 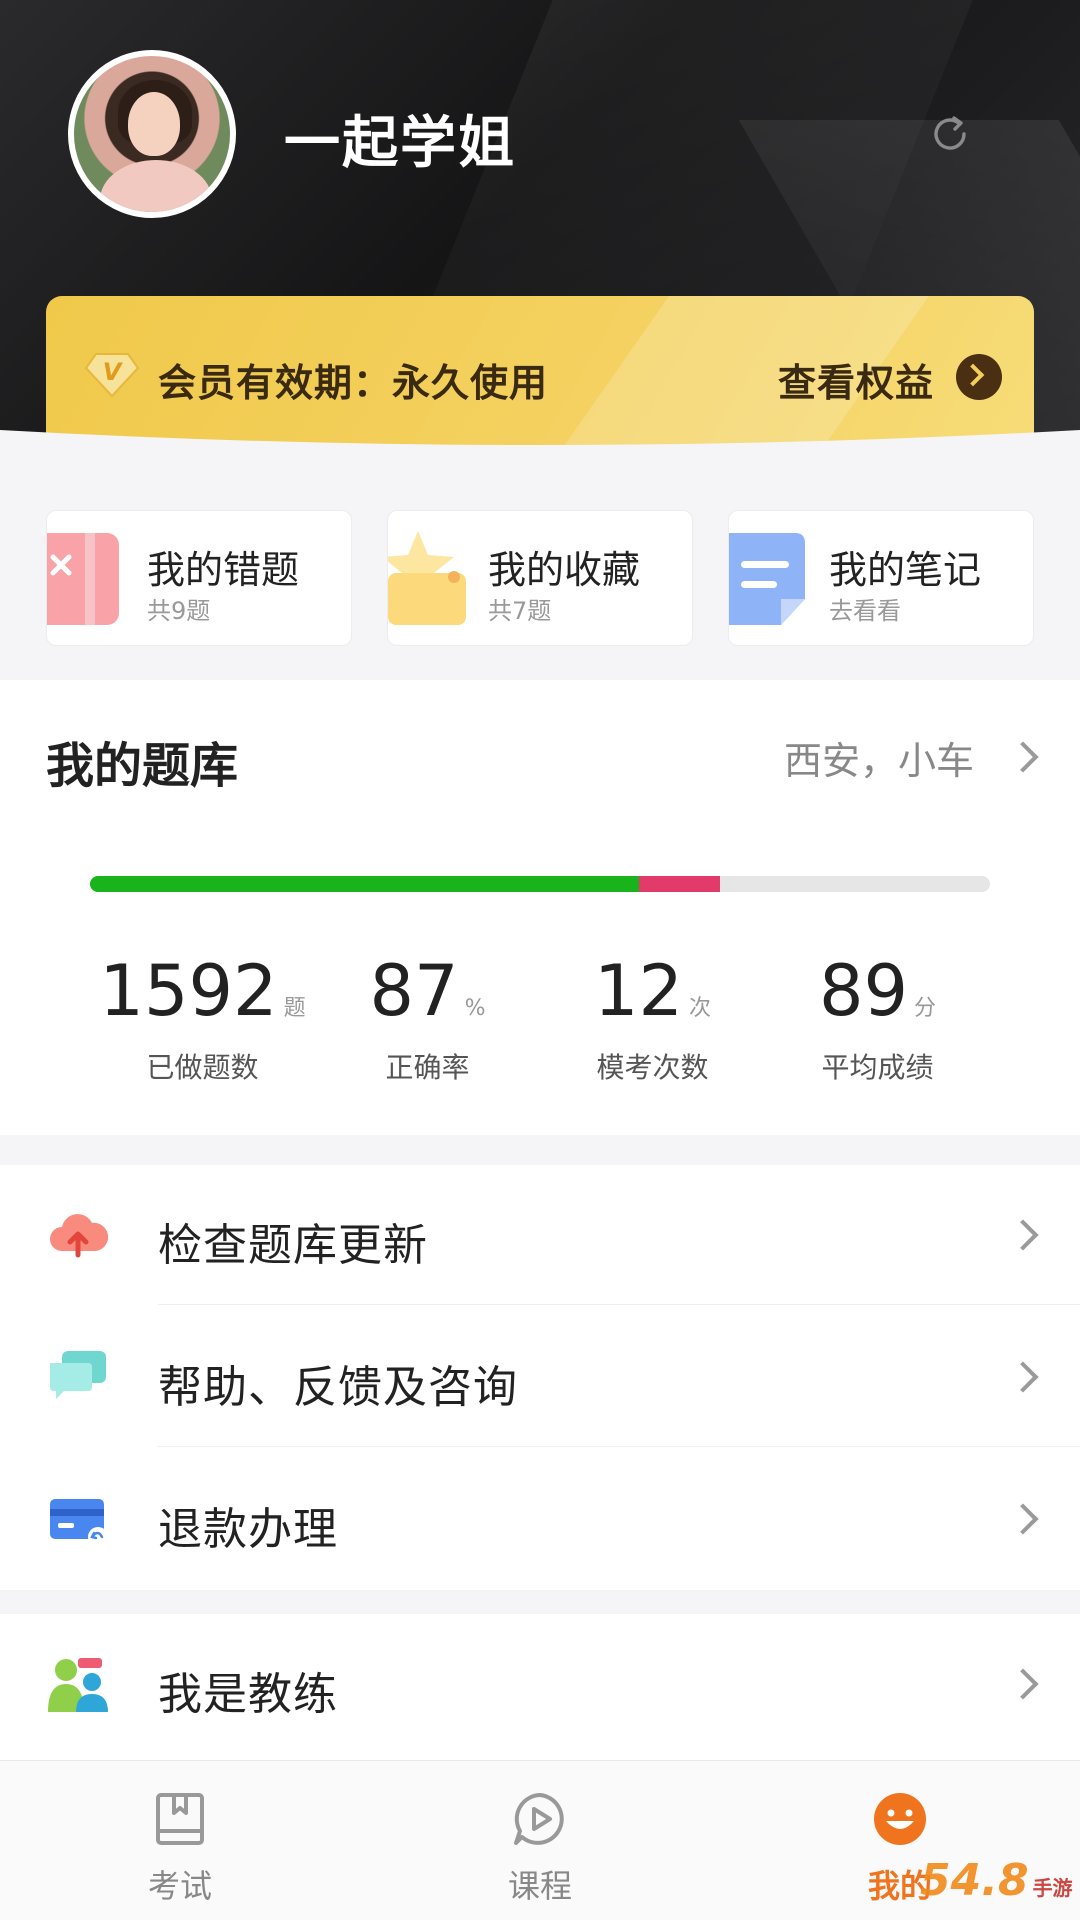 I want to click on card-subtitle: 共9题, so click(x=179, y=611).